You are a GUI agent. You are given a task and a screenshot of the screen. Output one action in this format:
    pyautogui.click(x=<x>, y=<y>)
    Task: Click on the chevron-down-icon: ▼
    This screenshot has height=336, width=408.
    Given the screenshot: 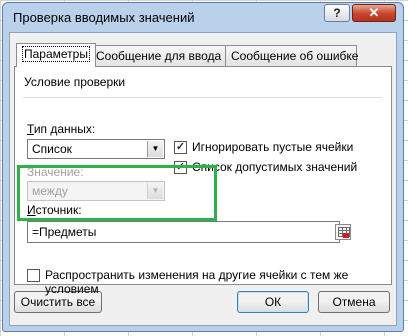 What is the action you would take?
    pyautogui.click(x=155, y=149)
    